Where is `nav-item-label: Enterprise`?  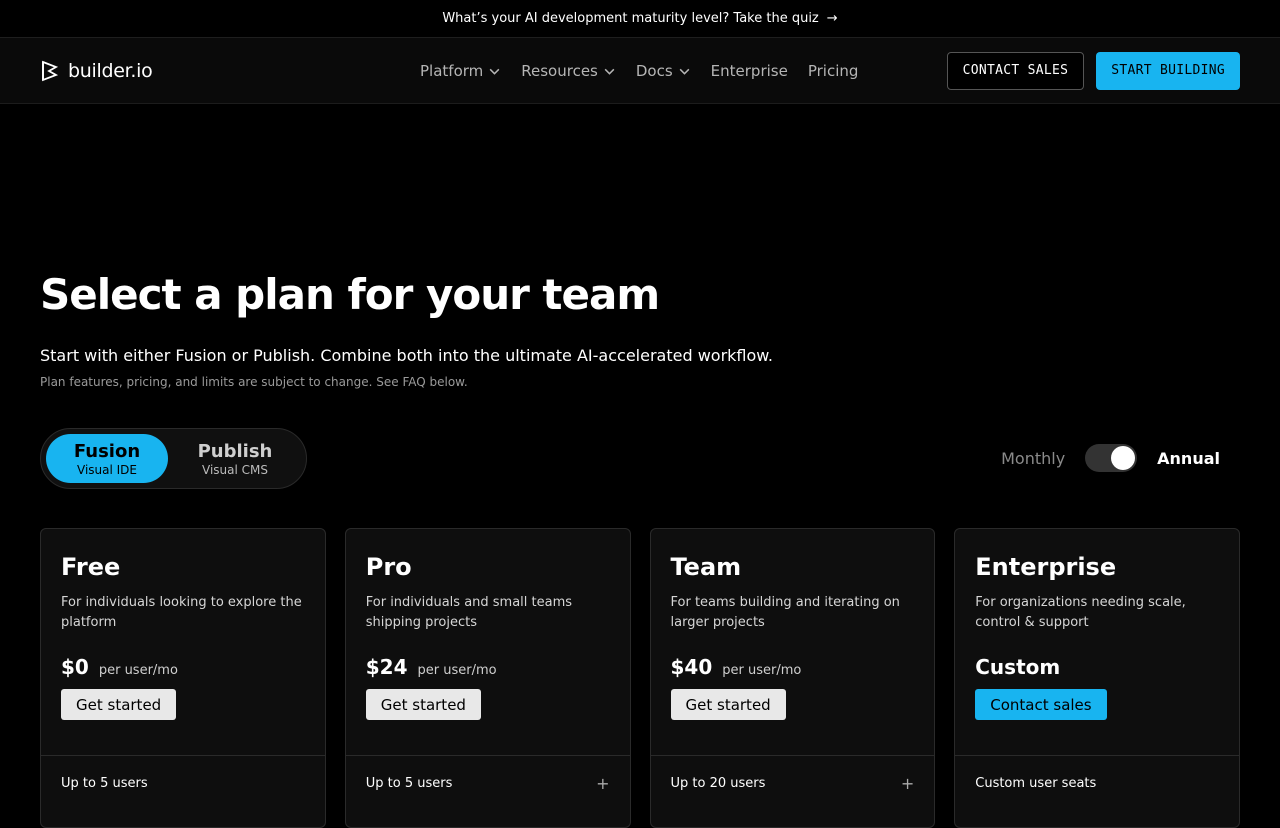 nav-item-label: Enterprise is located at coordinates (749, 71).